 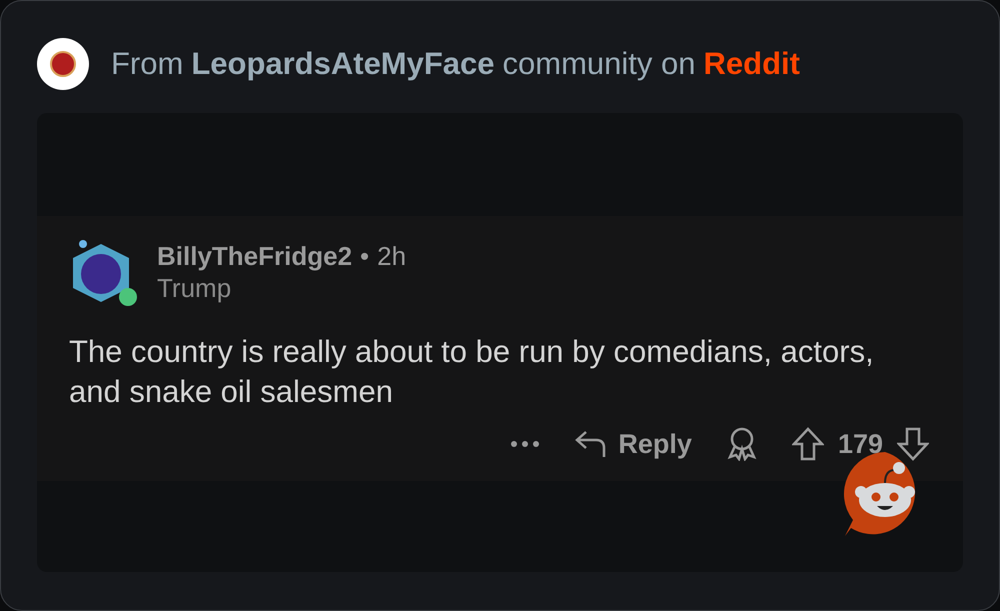 I want to click on site-link: Reddit, so click(x=752, y=64).